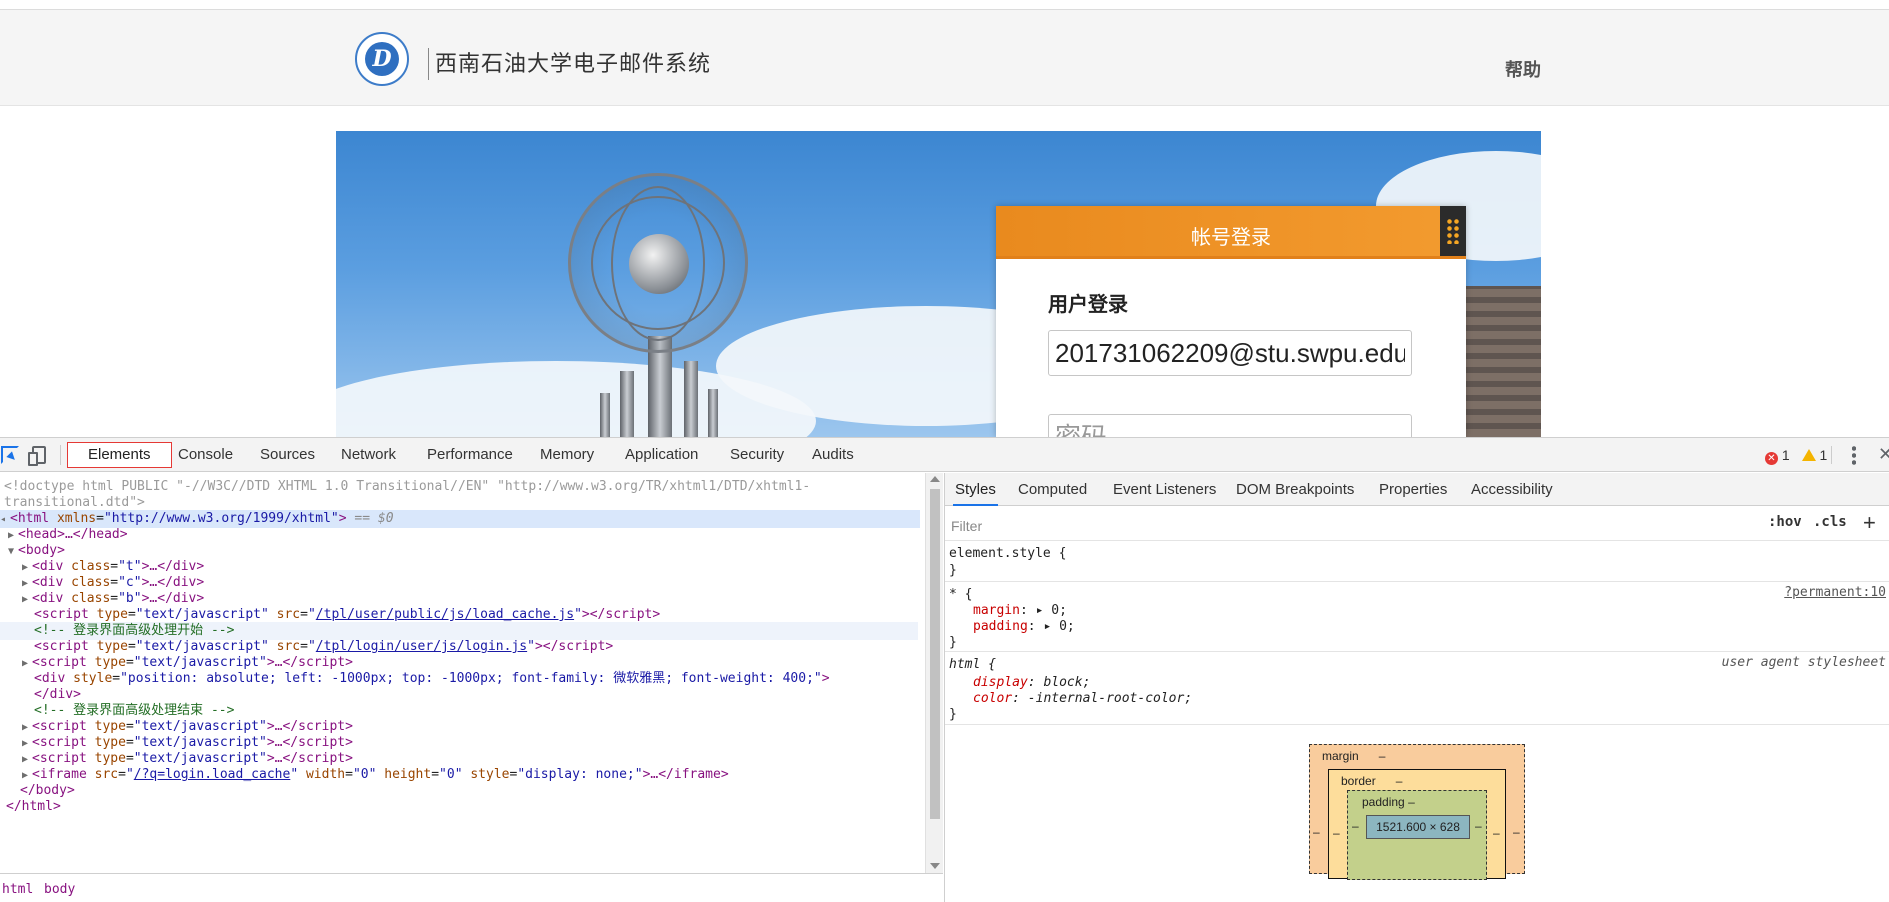  I want to click on breadcrumb-html: html, so click(17, 889).